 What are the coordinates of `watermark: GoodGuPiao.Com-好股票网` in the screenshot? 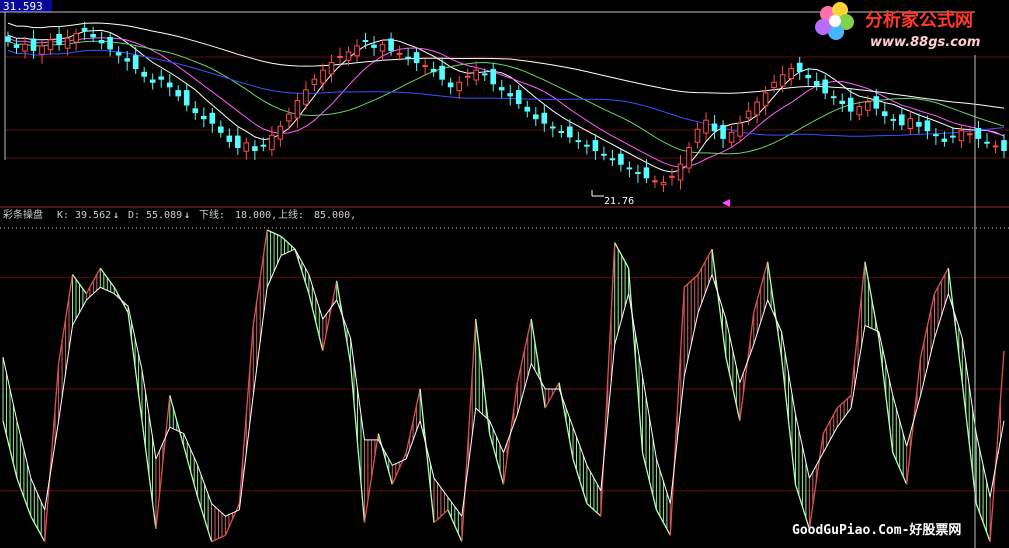 It's located at (876, 530).